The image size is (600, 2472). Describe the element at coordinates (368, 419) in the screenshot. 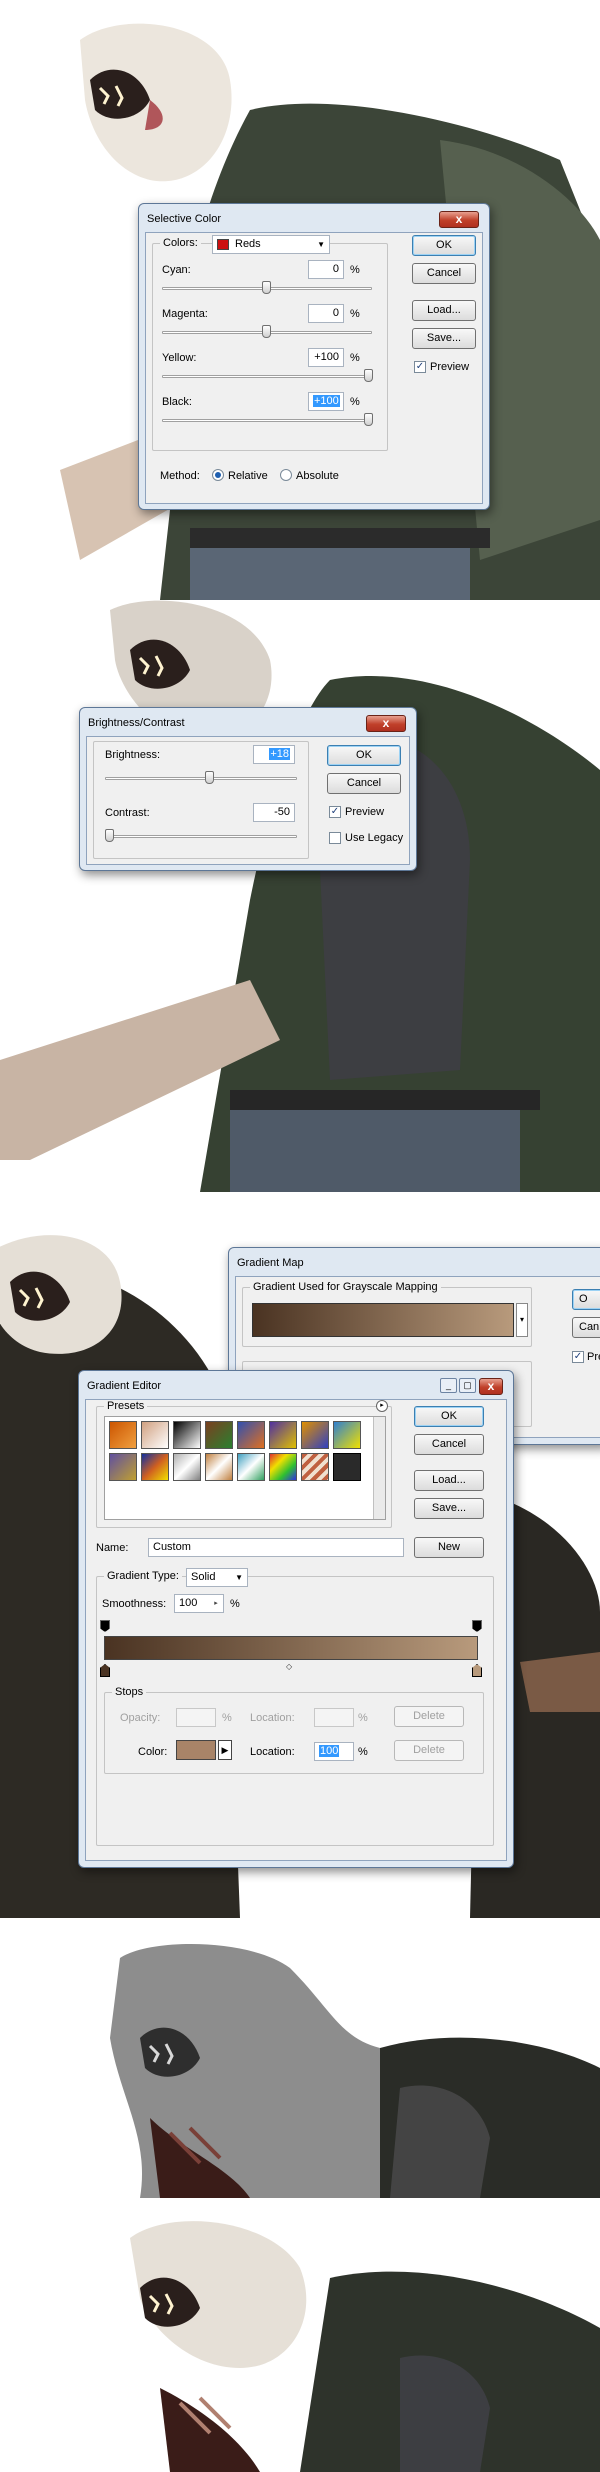

I see `black-slider-thumb` at that location.